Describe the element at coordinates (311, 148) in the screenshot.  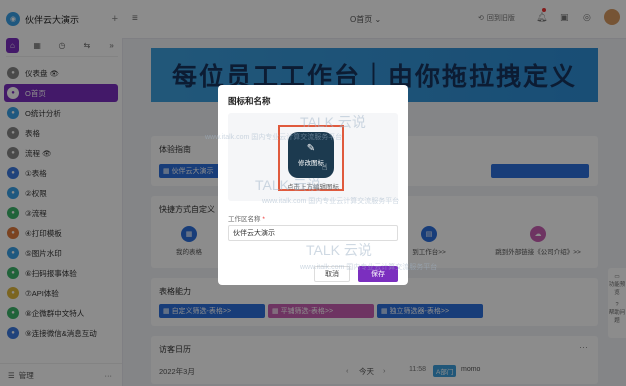
I see `pencil-icon: ✎` at that location.